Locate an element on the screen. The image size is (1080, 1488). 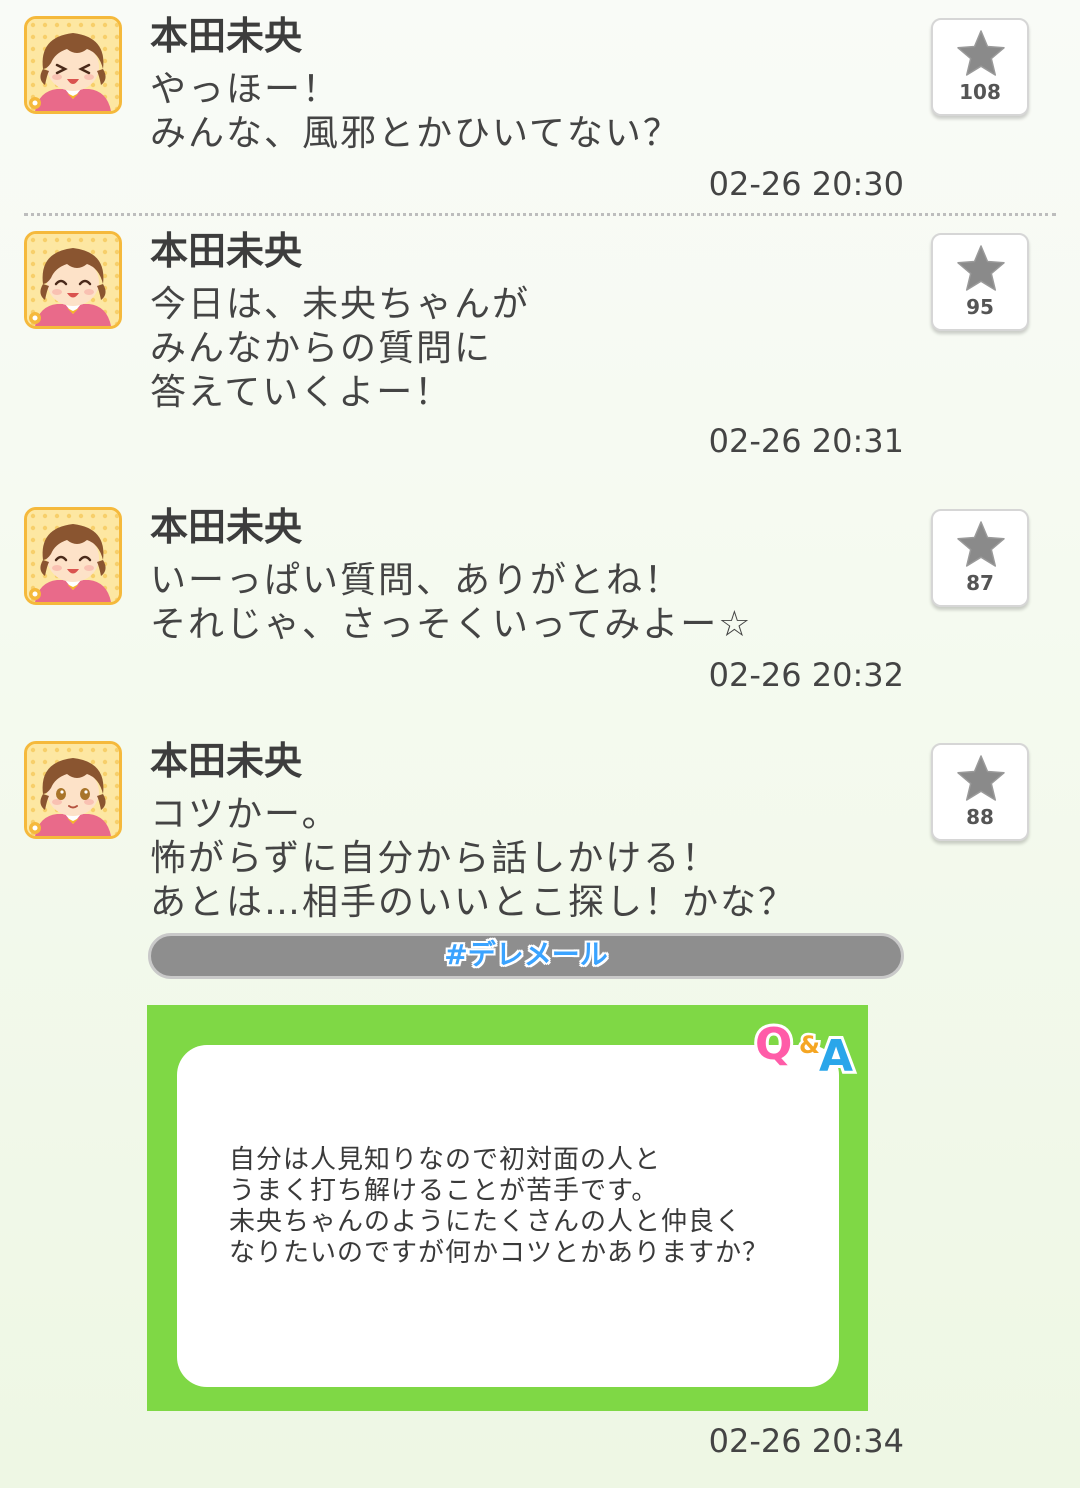
timestamp: 02-26 20:31 is located at coordinates (806, 441).